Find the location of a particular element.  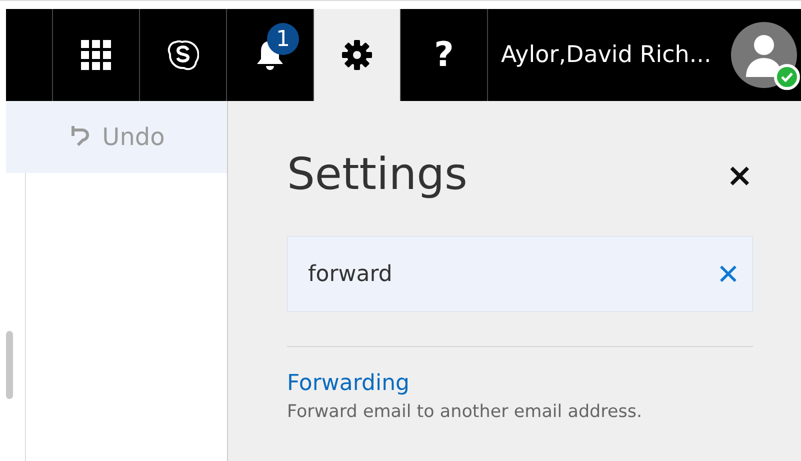

notification-badge: 1 is located at coordinates (283, 39).